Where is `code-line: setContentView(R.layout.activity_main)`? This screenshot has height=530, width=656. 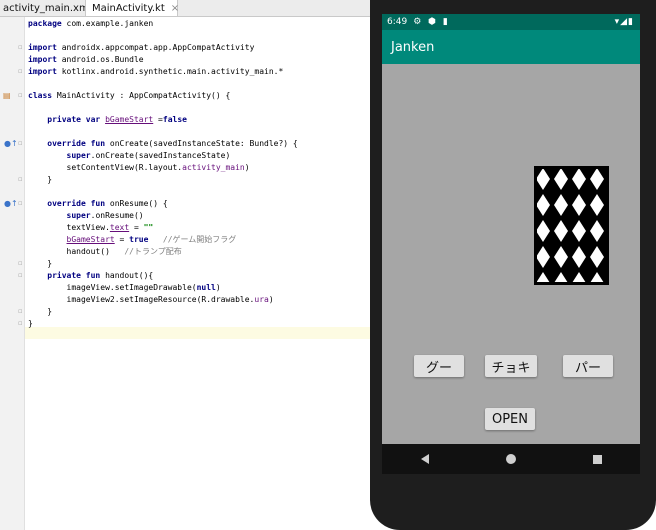
code-line: setContentView(R.layout.activity_main) is located at coordinates (139, 167).